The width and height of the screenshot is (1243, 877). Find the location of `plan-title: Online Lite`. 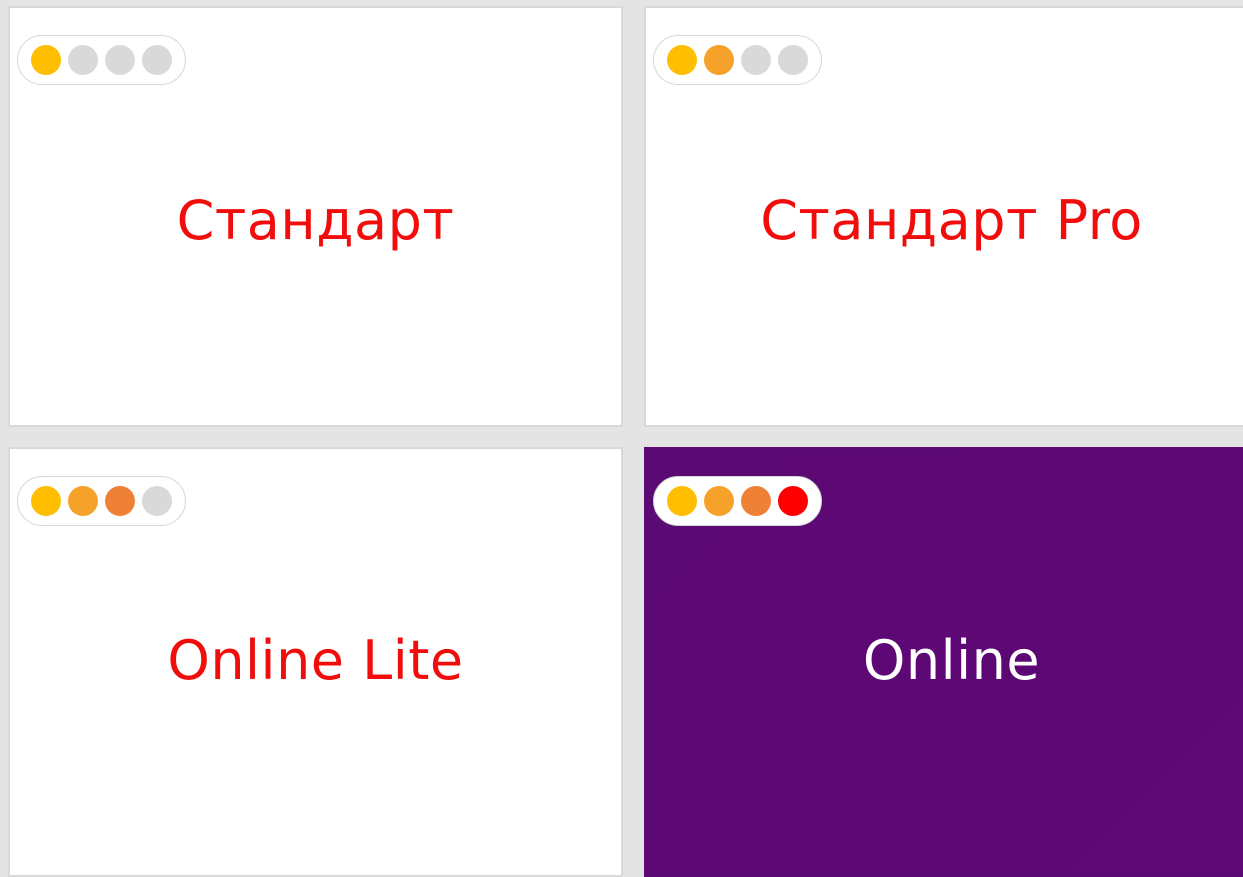

plan-title: Online Lite is located at coordinates (315, 660).